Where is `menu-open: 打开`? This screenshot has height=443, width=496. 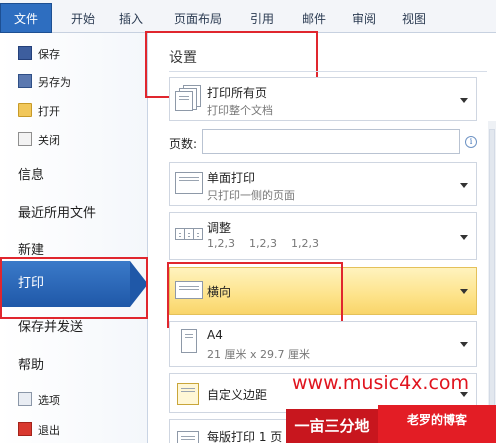
menu-open: 打开 is located at coordinates (39, 112).